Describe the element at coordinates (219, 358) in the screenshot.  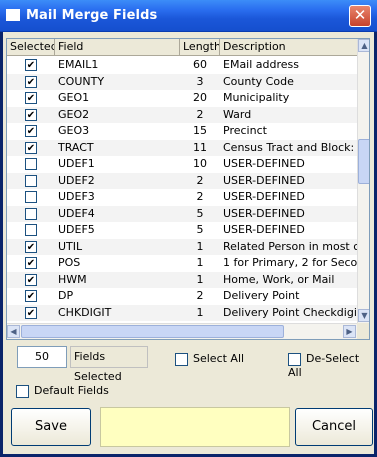
I see `select-all-label: Select All` at that location.